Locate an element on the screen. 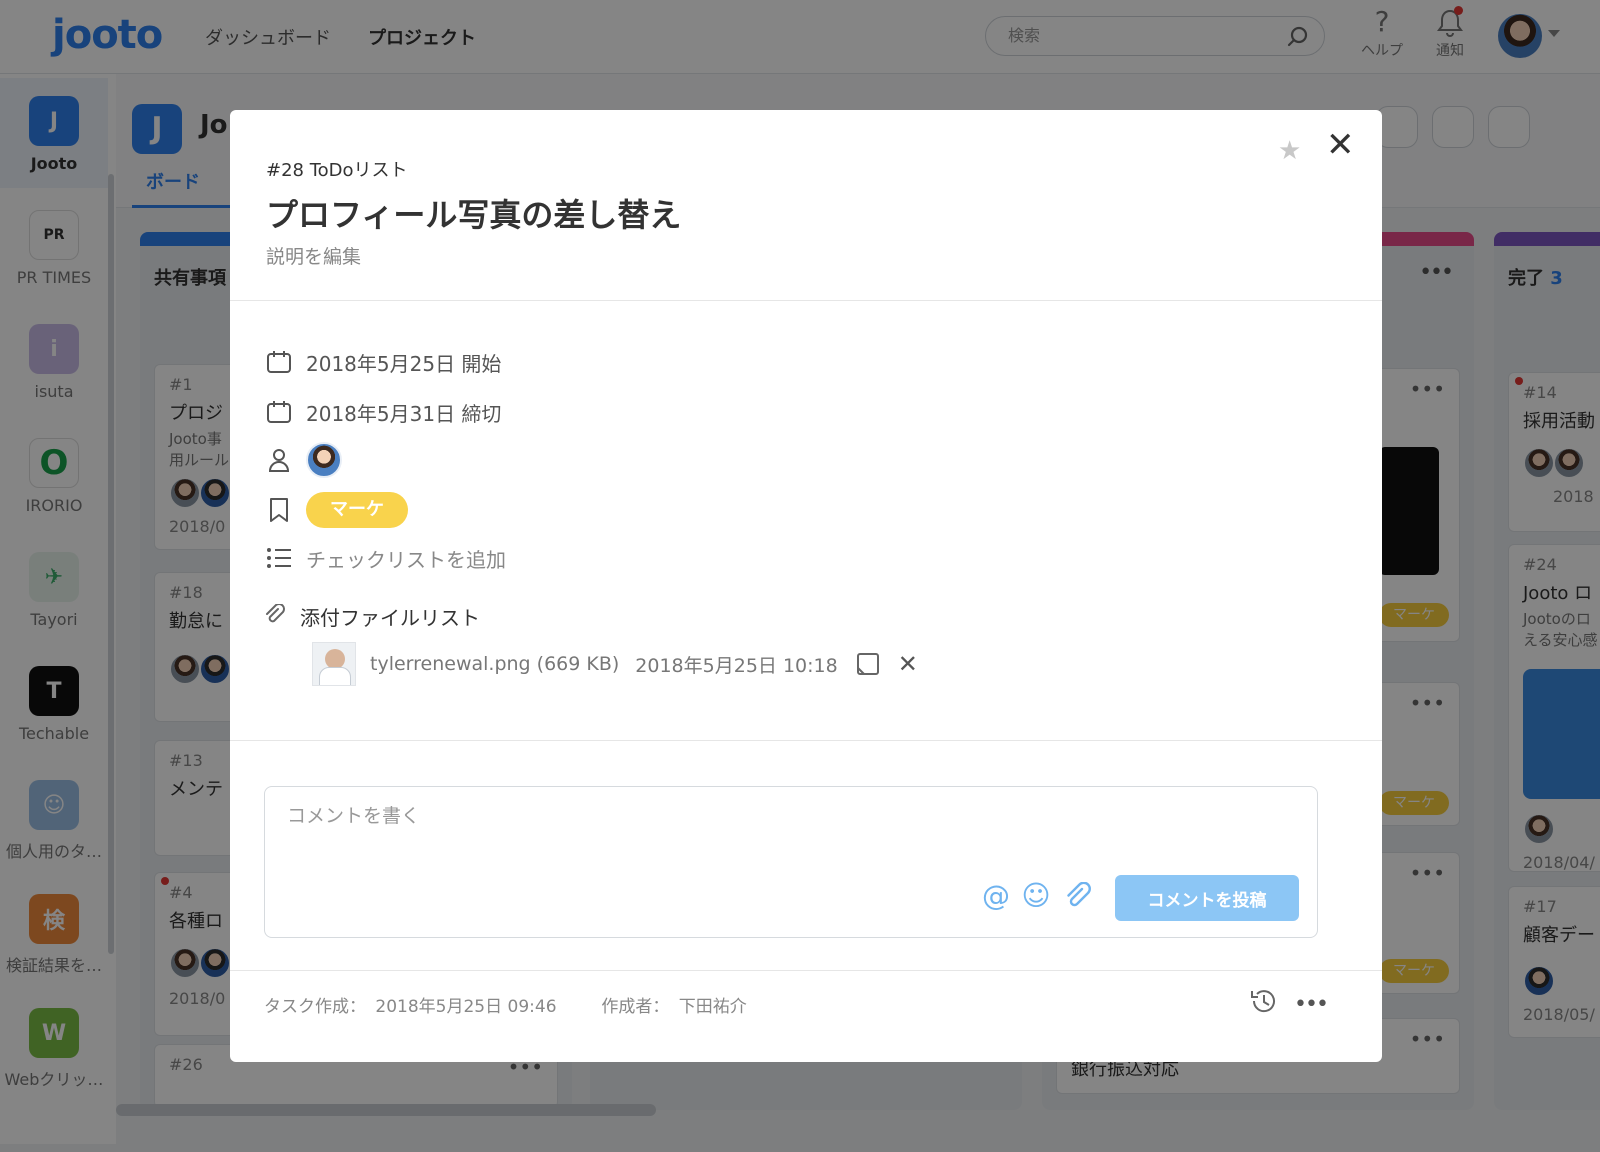 This screenshot has height=1152, width=1600. set-cover-icon is located at coordinates (868, 664).